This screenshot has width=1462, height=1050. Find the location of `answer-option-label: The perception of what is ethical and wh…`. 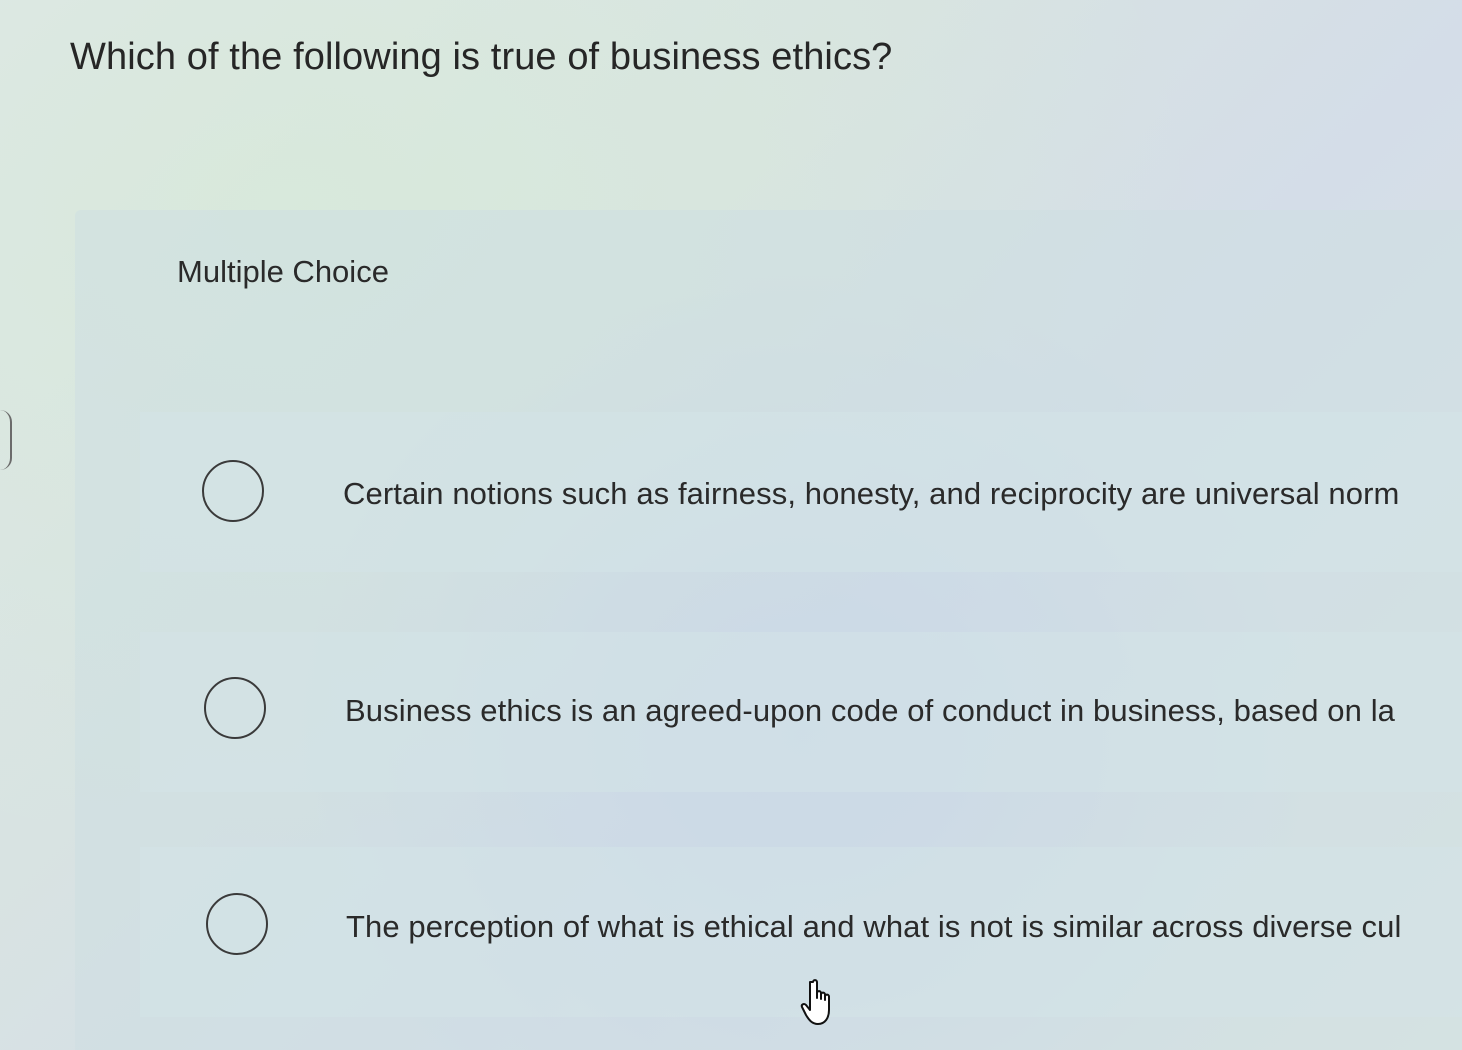

answer-option-label: The perception of what is ethical and wh… is located at coordinates (873, 927).